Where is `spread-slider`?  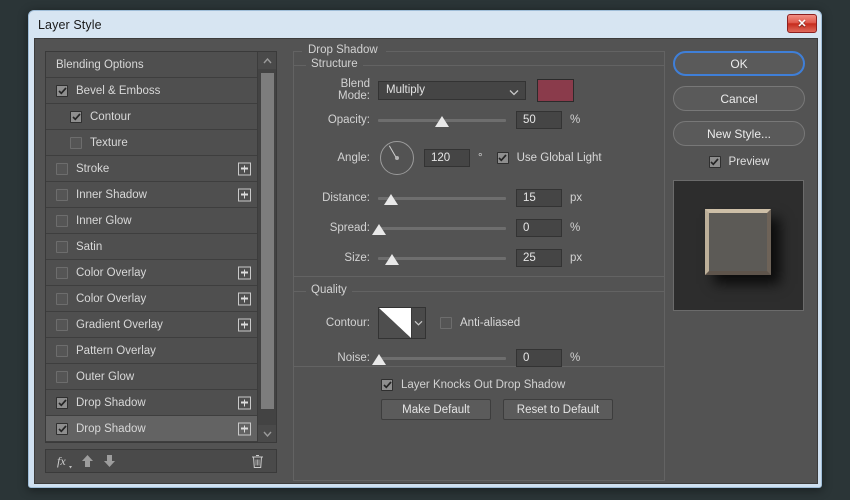 spread-slider is located at coordinates (439, 228).